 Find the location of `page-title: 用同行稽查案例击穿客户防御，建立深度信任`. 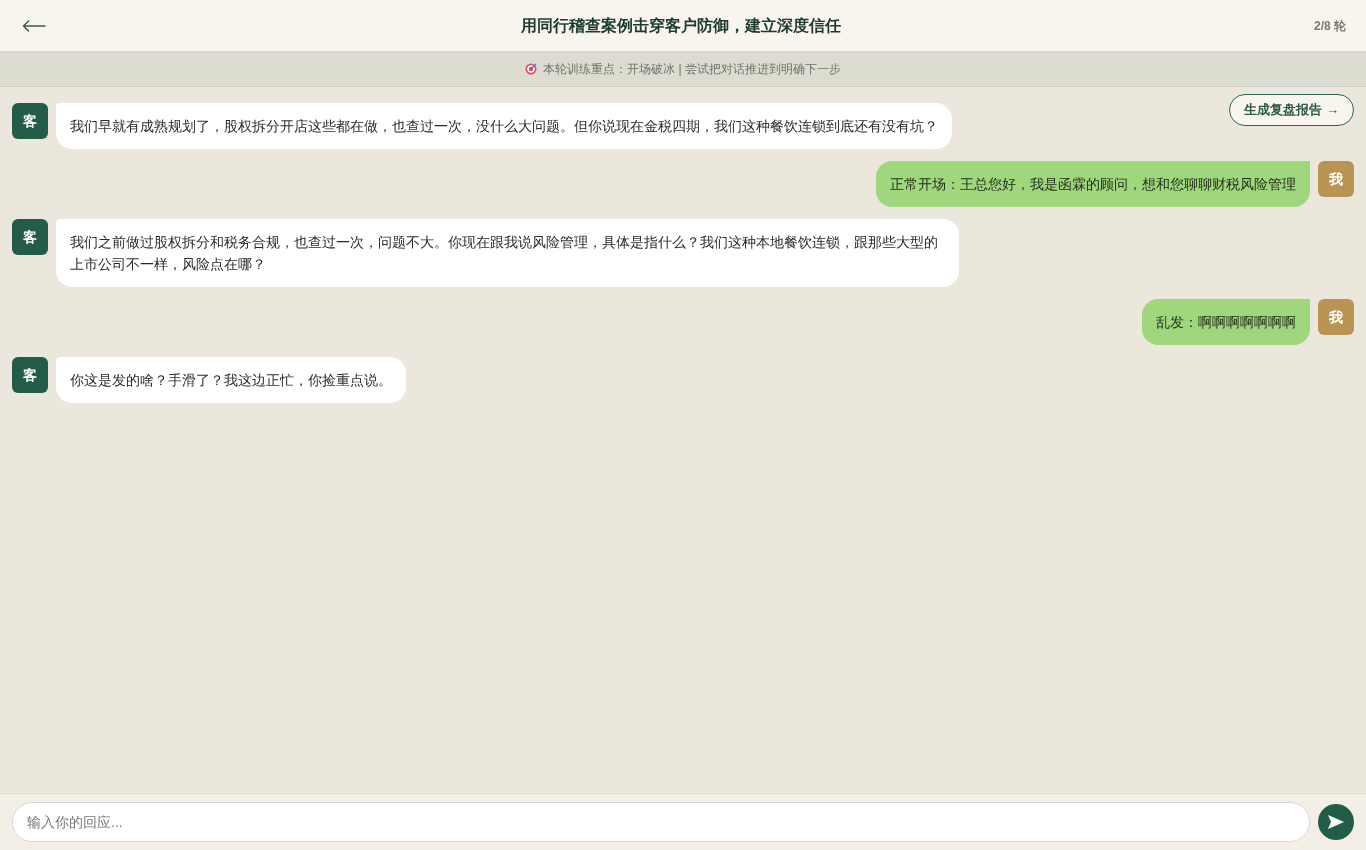

page-title: 用同行稽查案例击穿客户防御，建立深度信任 is located at coordinates (681, 25).